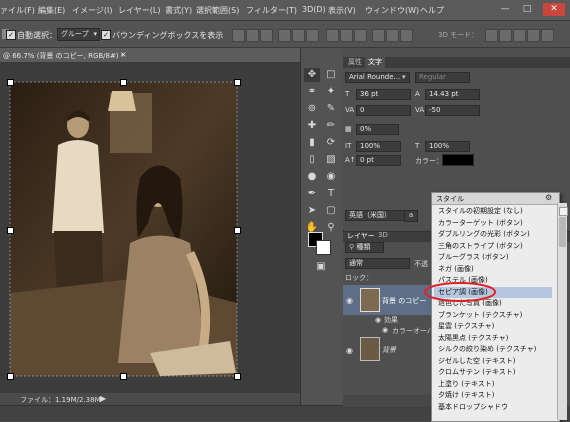  What do you see at coordinates (378, 160) in the screenshot?
I see `baseline-field: 0 pt` at bounding box center [378, 160].